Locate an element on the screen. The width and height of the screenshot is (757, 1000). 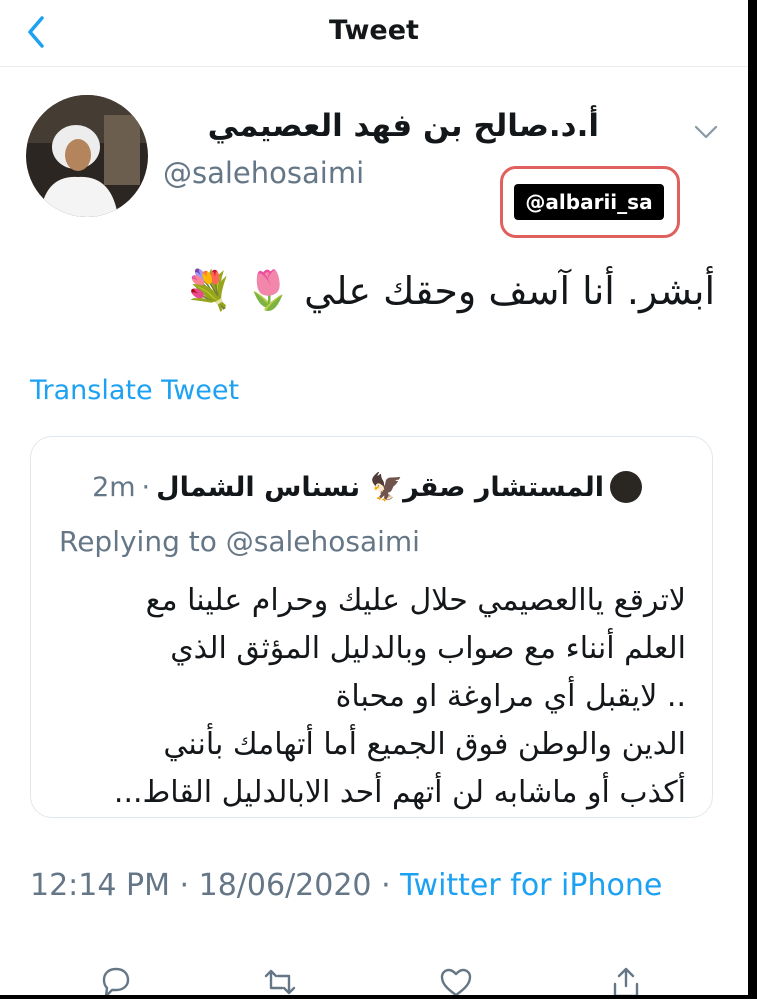
chevron-down-icon is located at coordinates (706, 132).